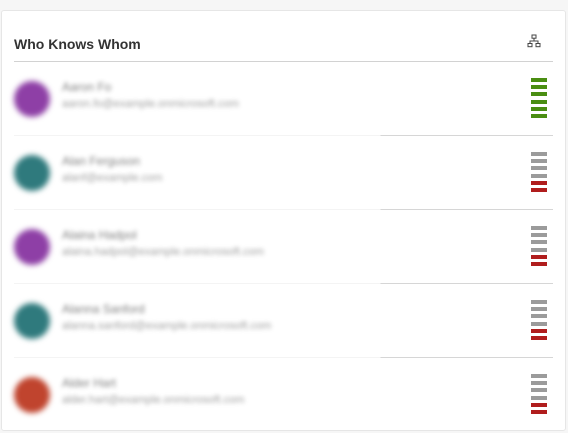 This screenshot has height=433, width=568. Describe the element at coordinates (99, 235) in the screenshot. I see `contact-name: Alaina Hadpol` at that location.